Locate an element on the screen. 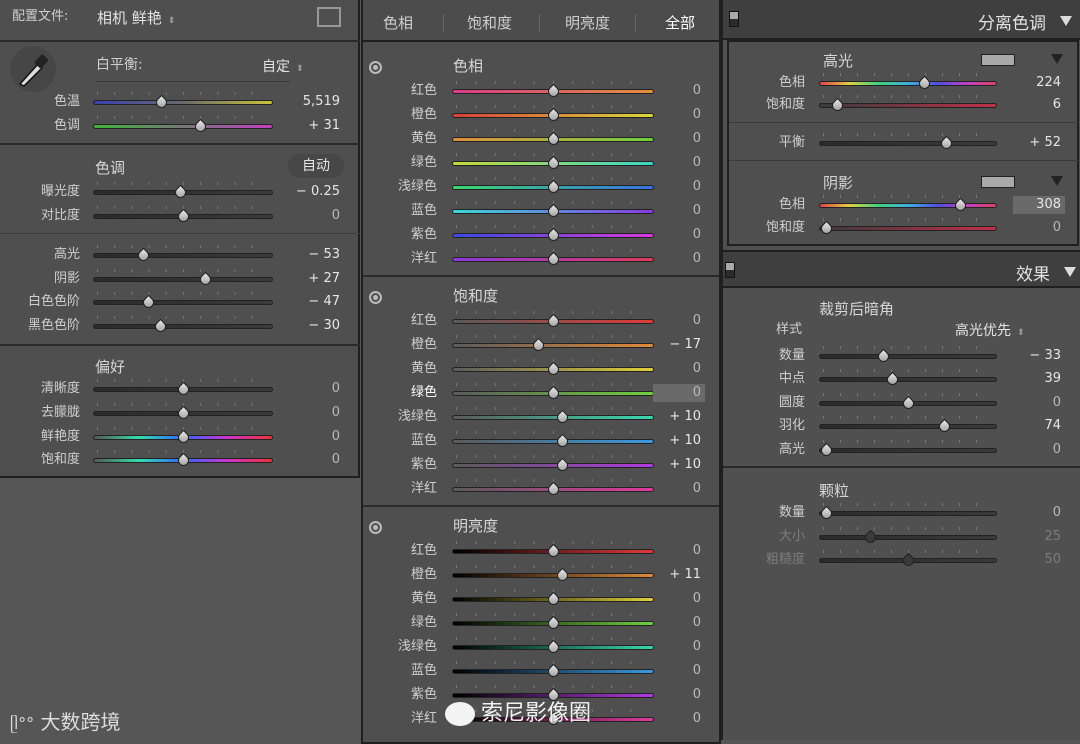 This screenshot has width=1080, height=744. vignette-3-slider-thumb is located at coordinates (944, 426).